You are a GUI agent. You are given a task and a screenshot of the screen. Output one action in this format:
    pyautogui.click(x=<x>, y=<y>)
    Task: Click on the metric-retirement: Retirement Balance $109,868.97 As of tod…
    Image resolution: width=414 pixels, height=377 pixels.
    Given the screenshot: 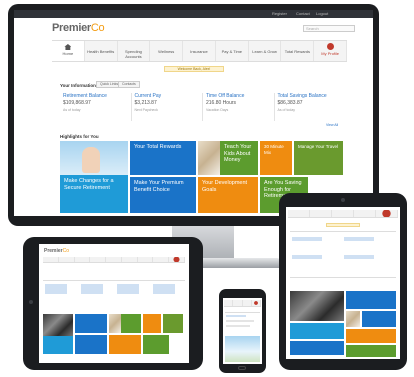 What is the action you would take?
    pyautogui.click(x=96, y=107)
    